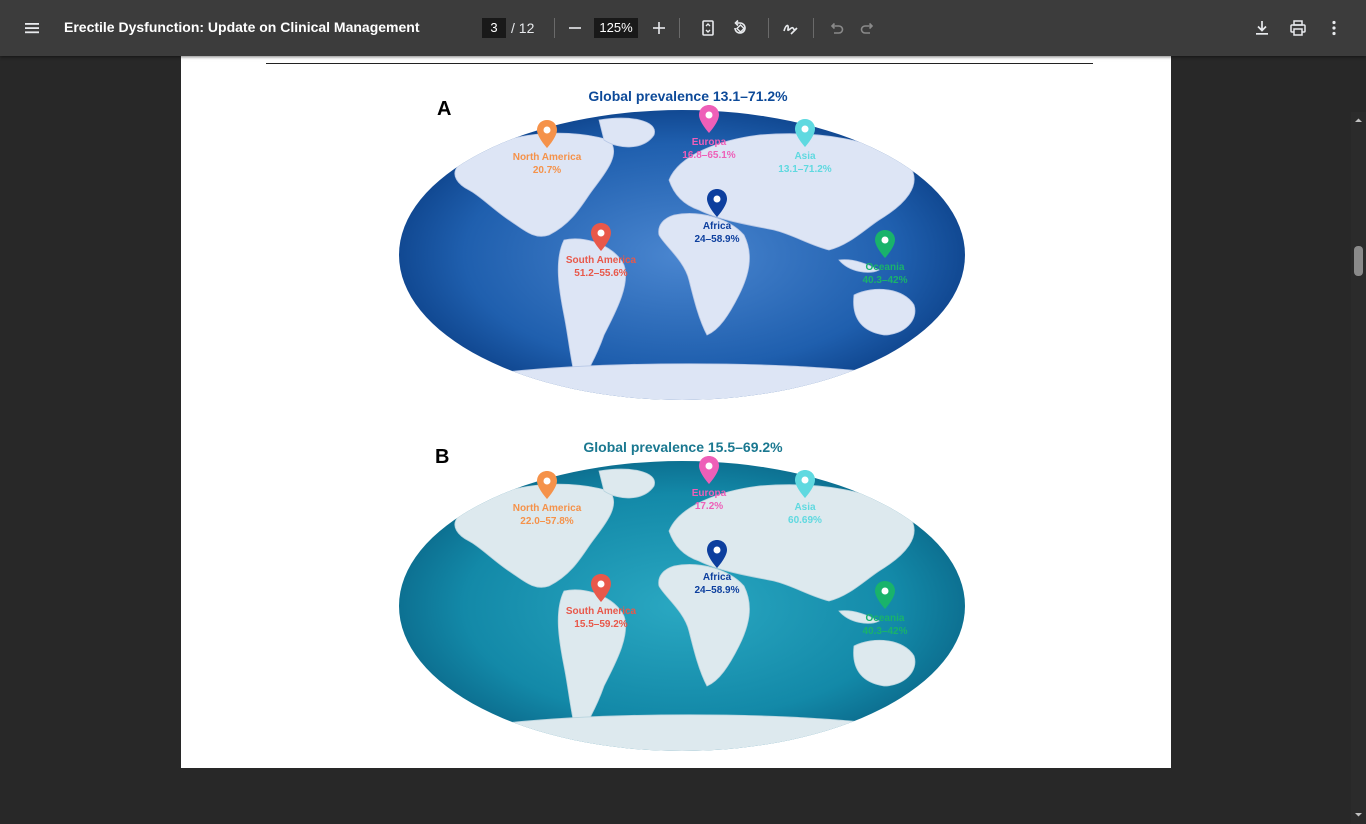 This screenshot has height=824, width=1366. I want to click on undo-icon, so click(836, 28).